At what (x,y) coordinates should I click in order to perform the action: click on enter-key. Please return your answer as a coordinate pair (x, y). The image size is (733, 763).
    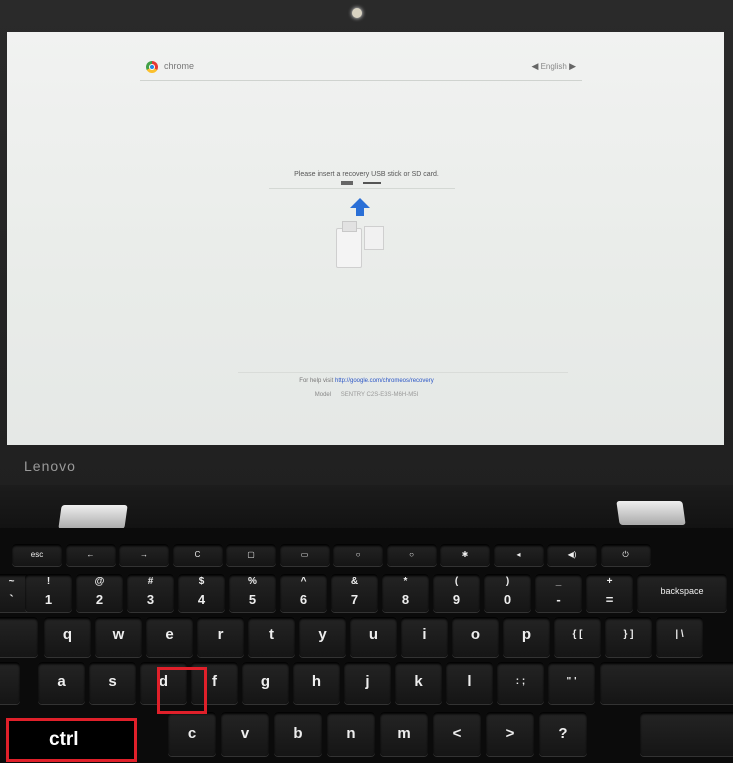
    Looking at the image, I should click on (666, 683).